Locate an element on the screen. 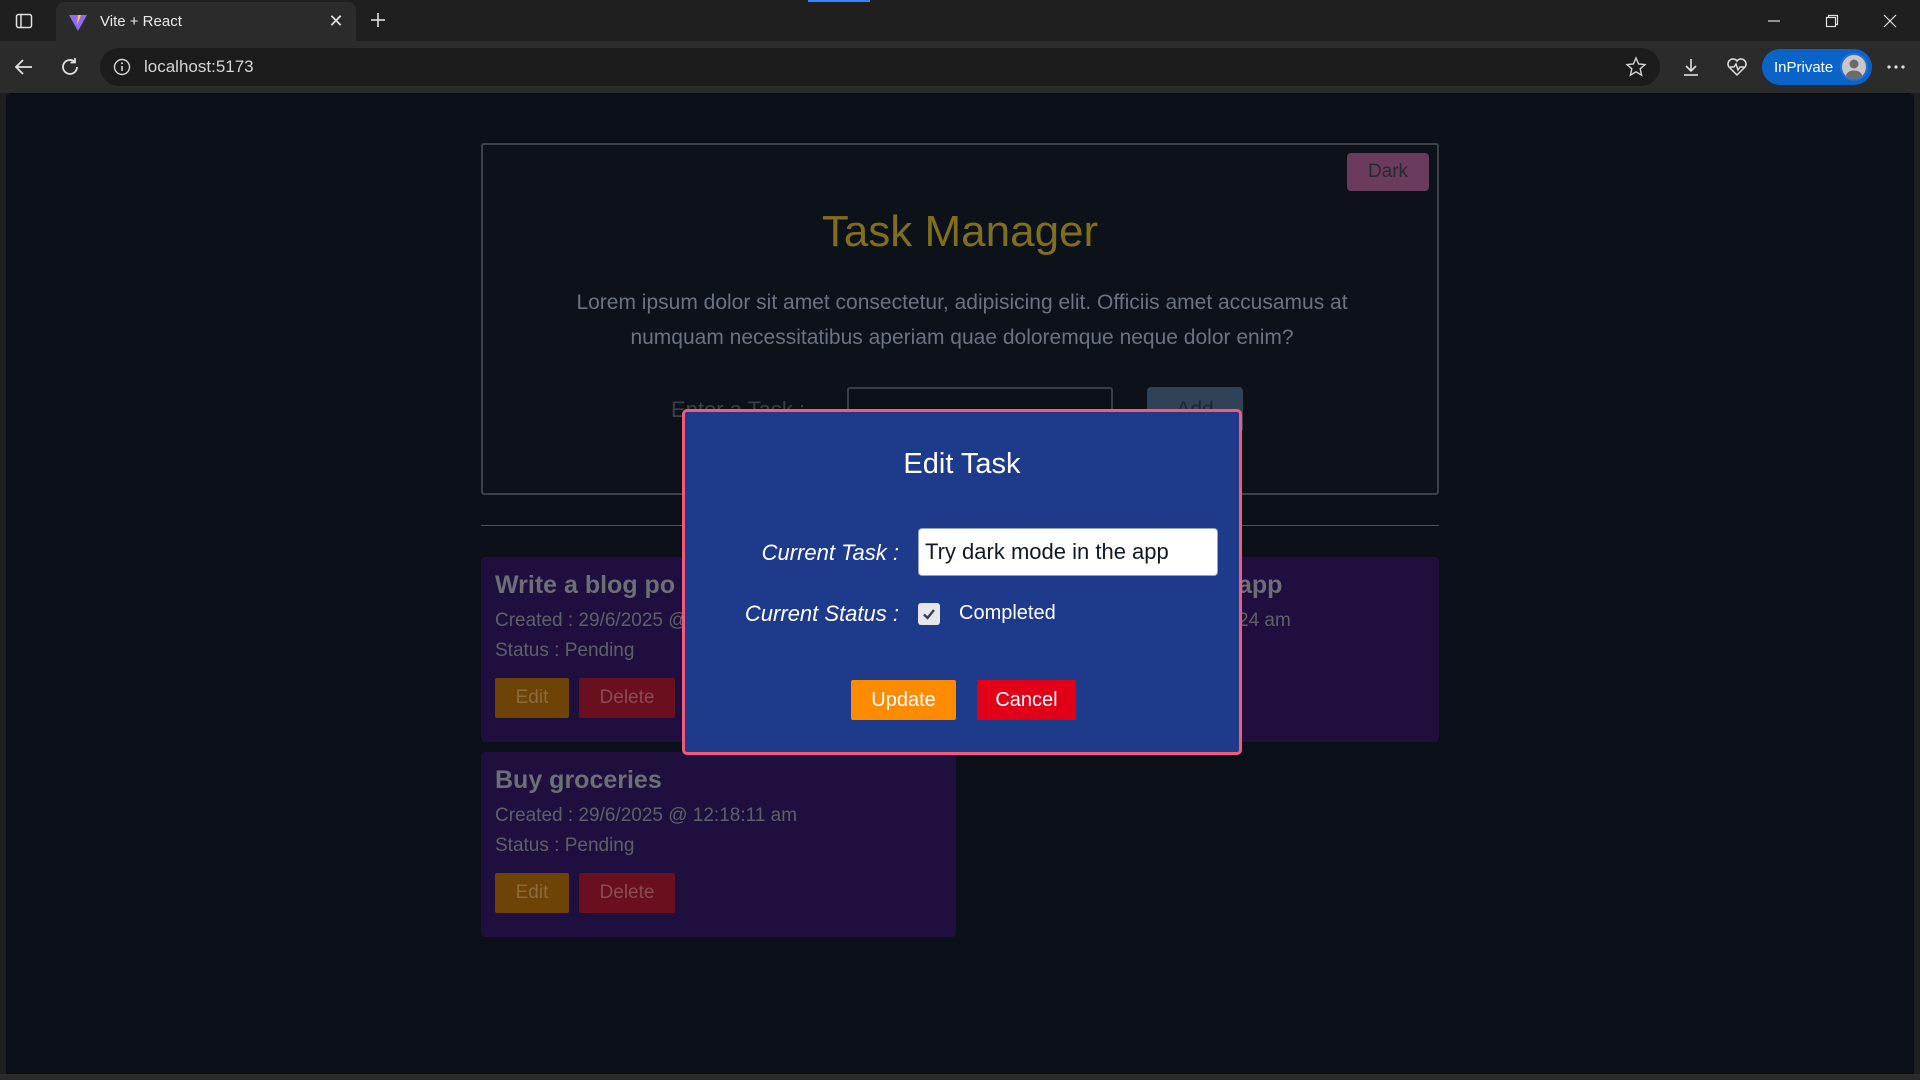 Image resolution: width=1920 pixels, height=1080 pixels. favorite-star-icon is located at coordinates (1636, 67).